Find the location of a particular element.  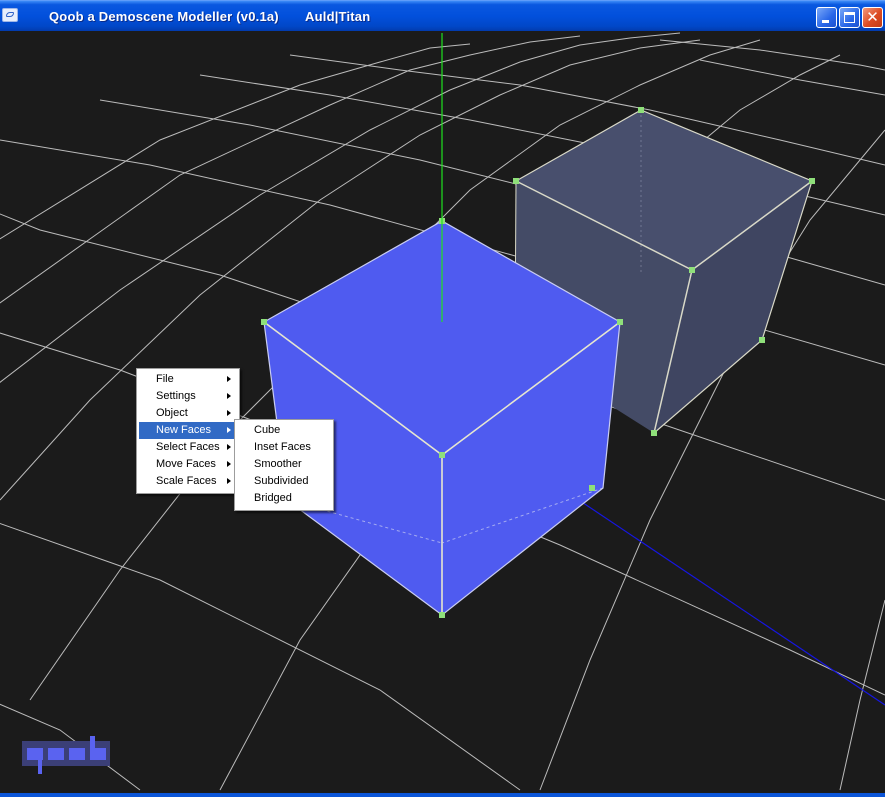

maximize-icon is located at coordinates (849, 17).